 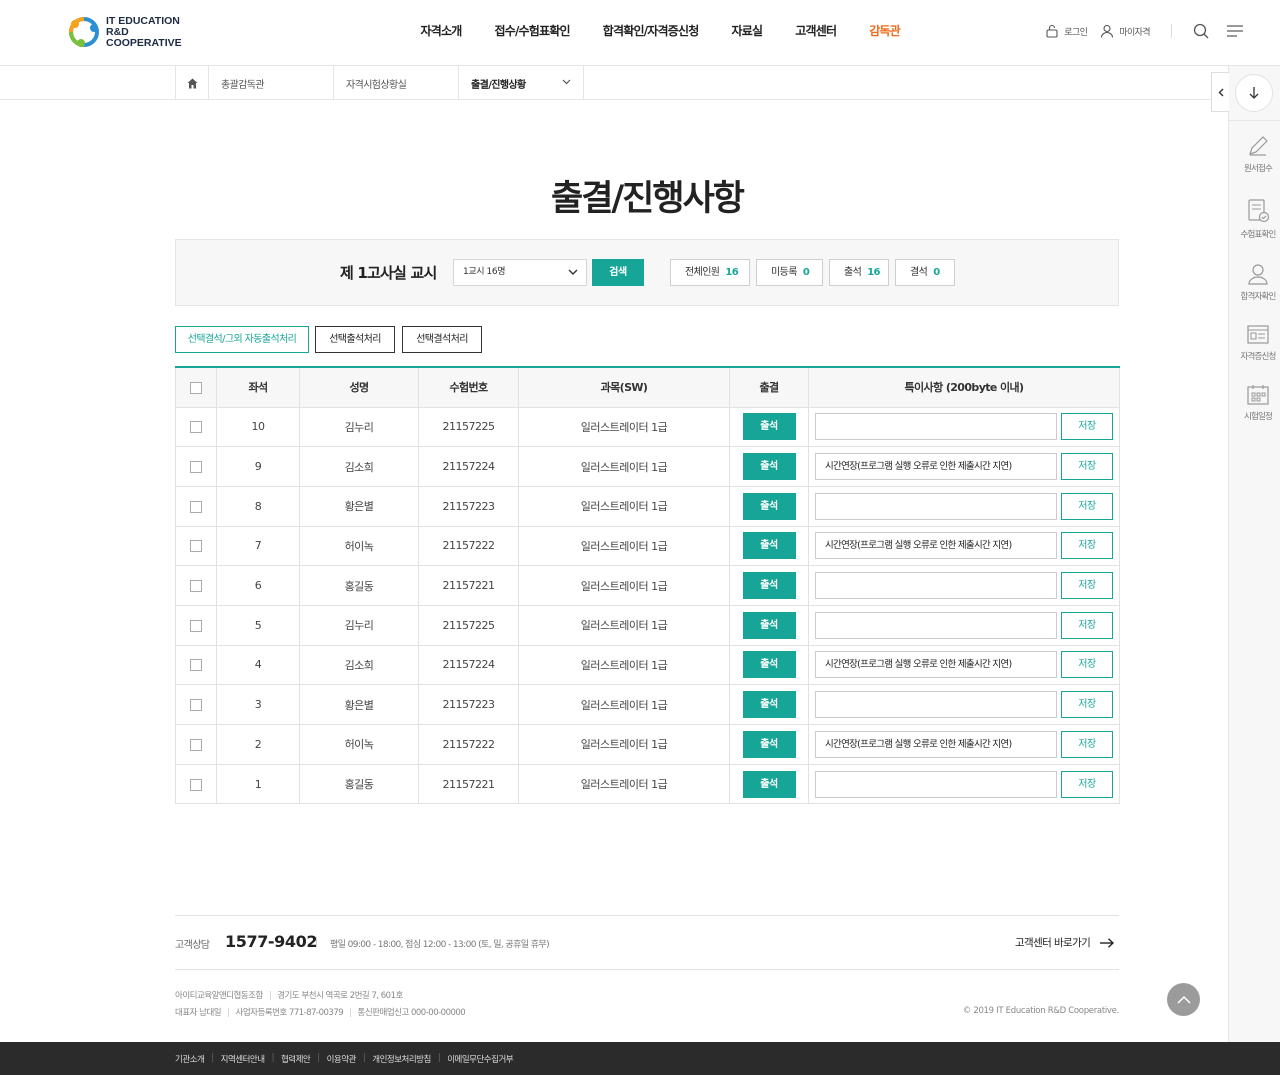 What do you see at coordinates (618, 272) in the screenshot?
I see `search-button: 검색` at bounding box center [618, 272].